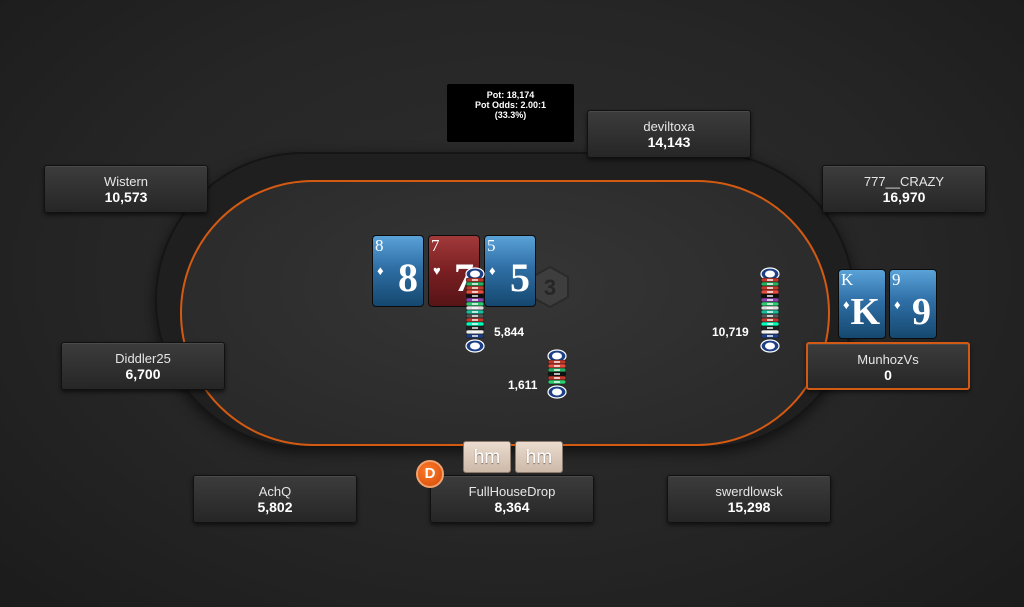 This screenshot has height=607, width=1024. Describe the element at coordinates (510, 95) in the screenshot. I see `pot-amount: Pot: 18,174` at that location.